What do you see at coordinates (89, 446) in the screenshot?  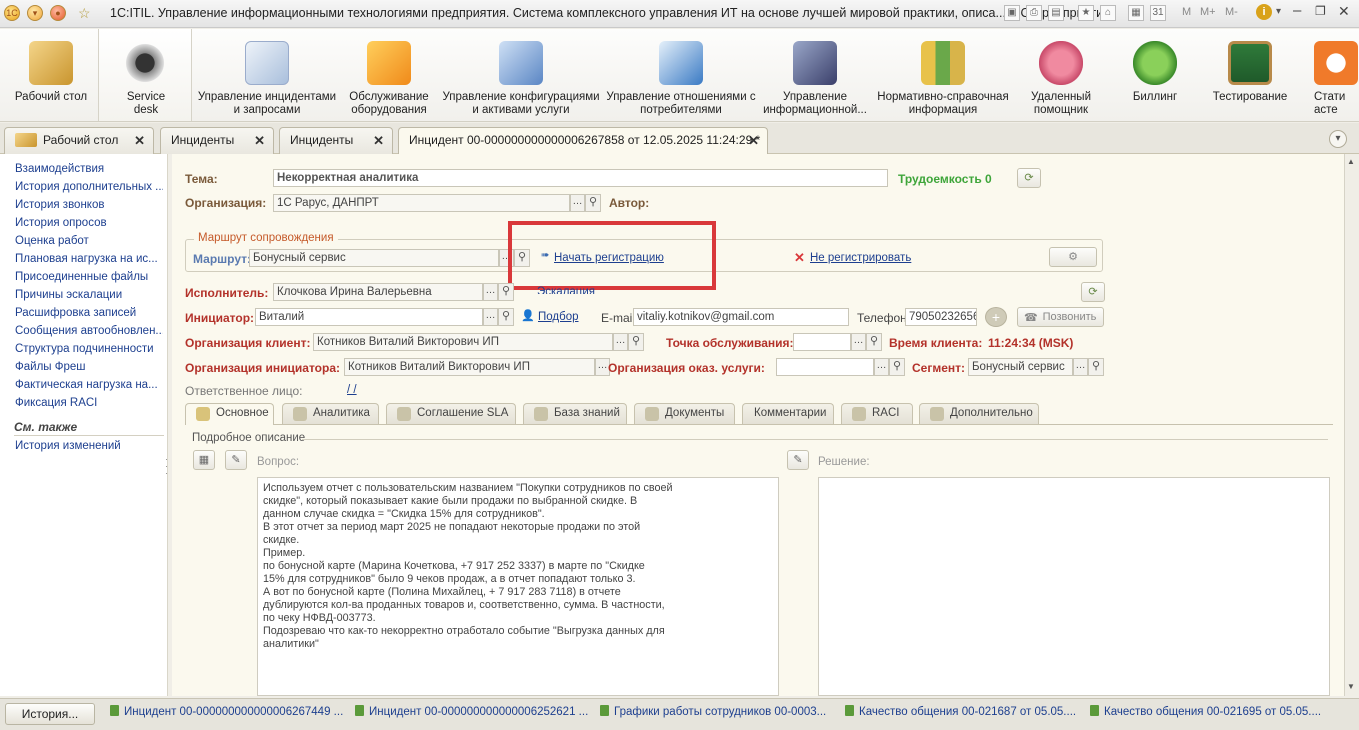 I see `nav-change-history: История изменений` at bounding box center [89, 446].